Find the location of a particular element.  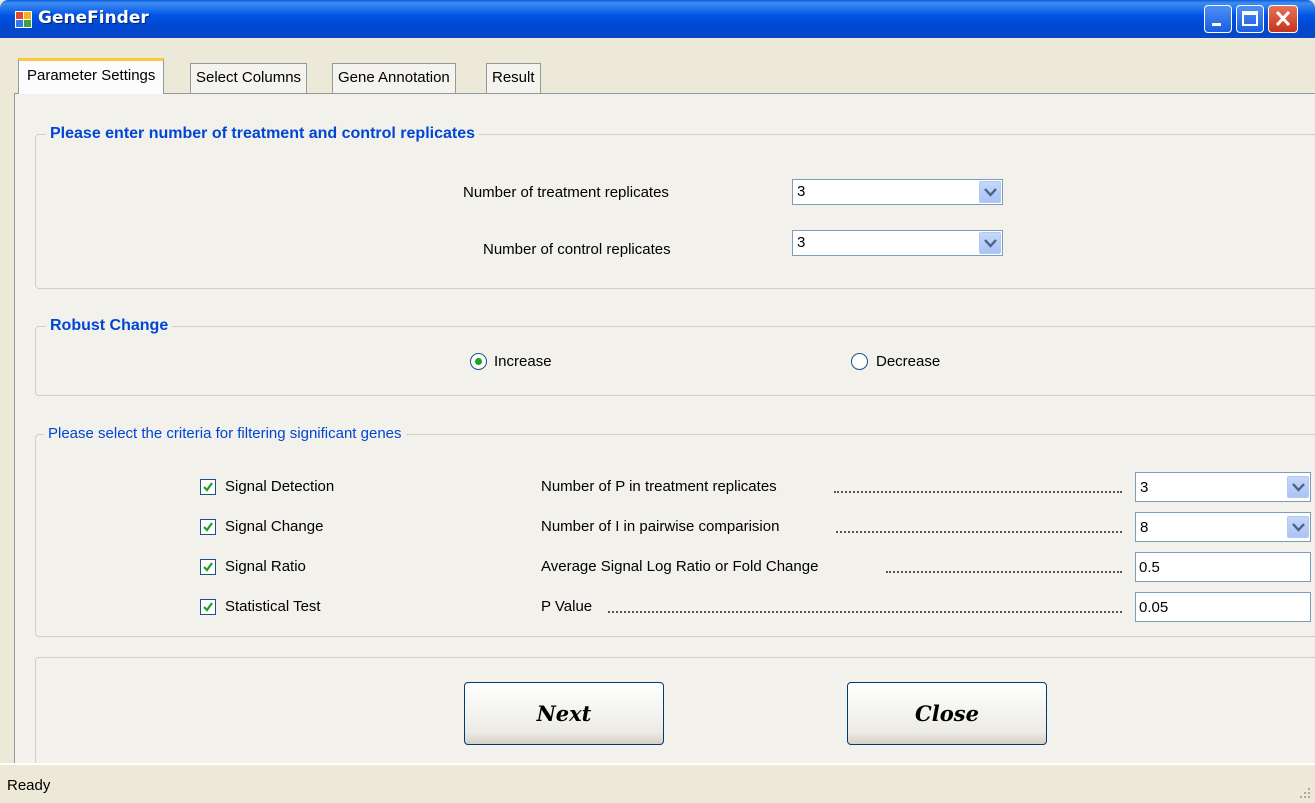

treatment-replicates-value: 3 is located at coordinates (801, 191).